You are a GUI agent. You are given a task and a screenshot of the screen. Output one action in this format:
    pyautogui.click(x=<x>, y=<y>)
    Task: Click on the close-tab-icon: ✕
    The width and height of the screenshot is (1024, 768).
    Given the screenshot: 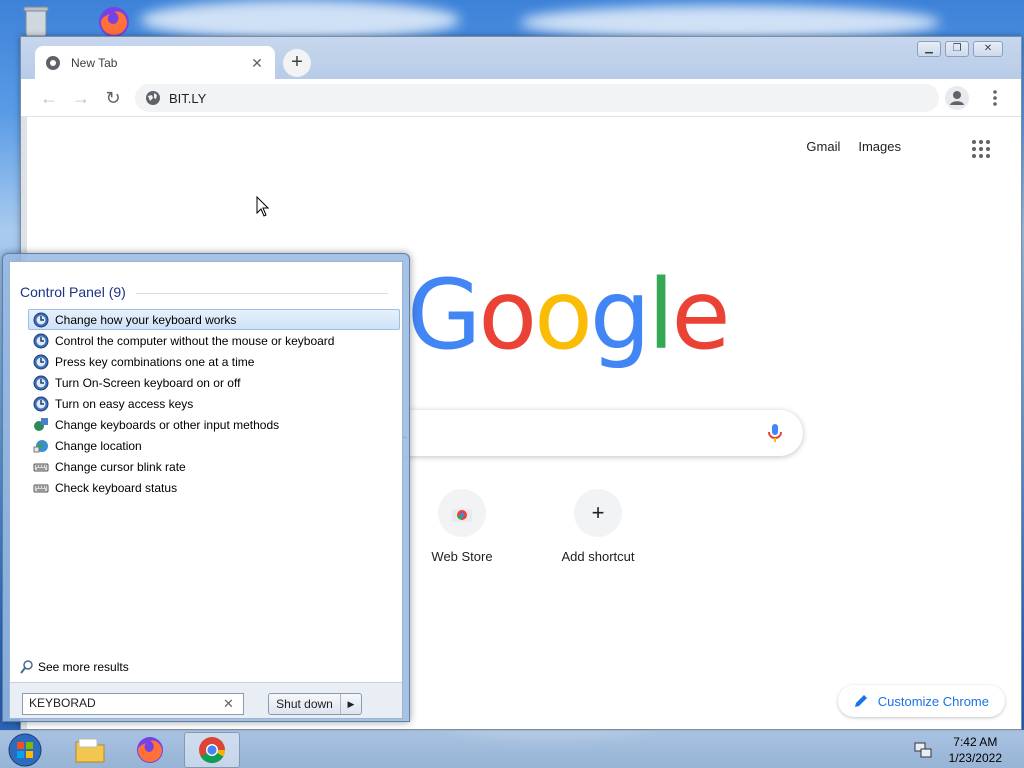 What is the action you would take?
    pyautogui.click(x=257, y=63)
    